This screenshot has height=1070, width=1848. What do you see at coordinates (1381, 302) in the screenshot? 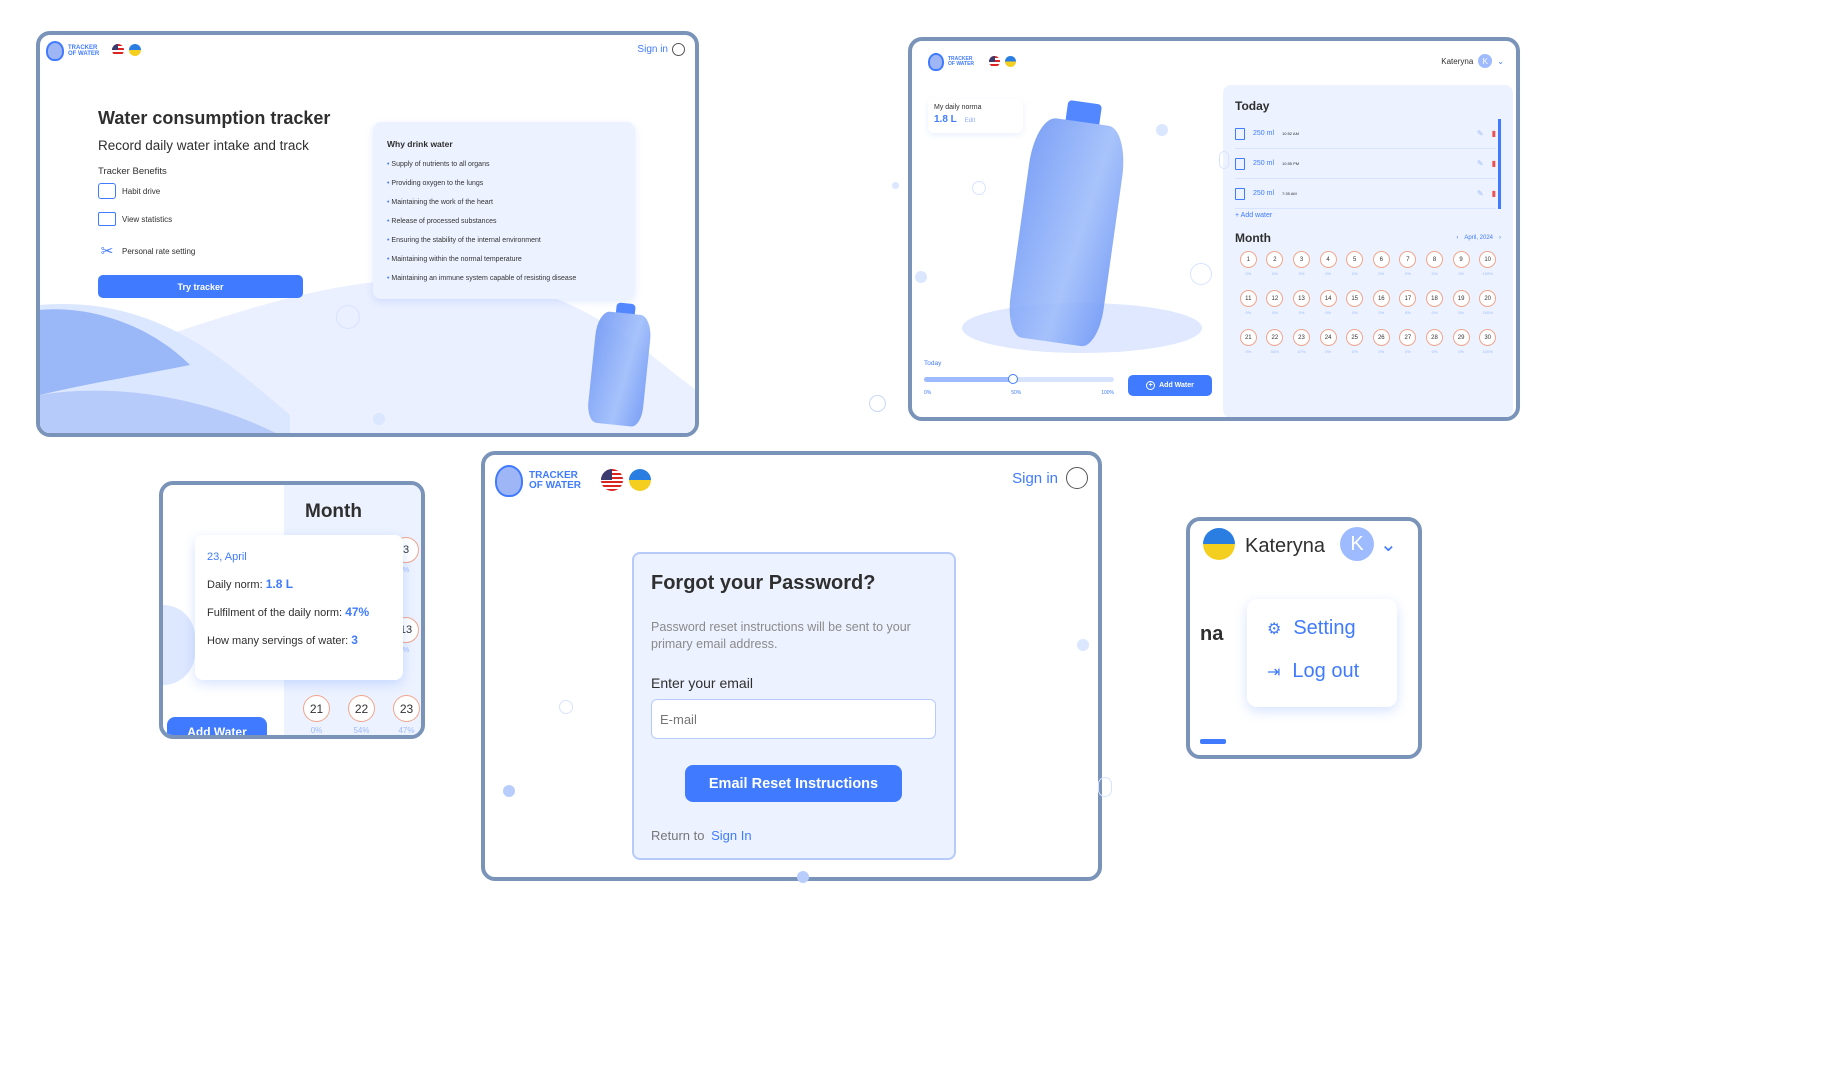
I see `calendar-day-cell: 16 0%` at bounding box center [1381, 302].